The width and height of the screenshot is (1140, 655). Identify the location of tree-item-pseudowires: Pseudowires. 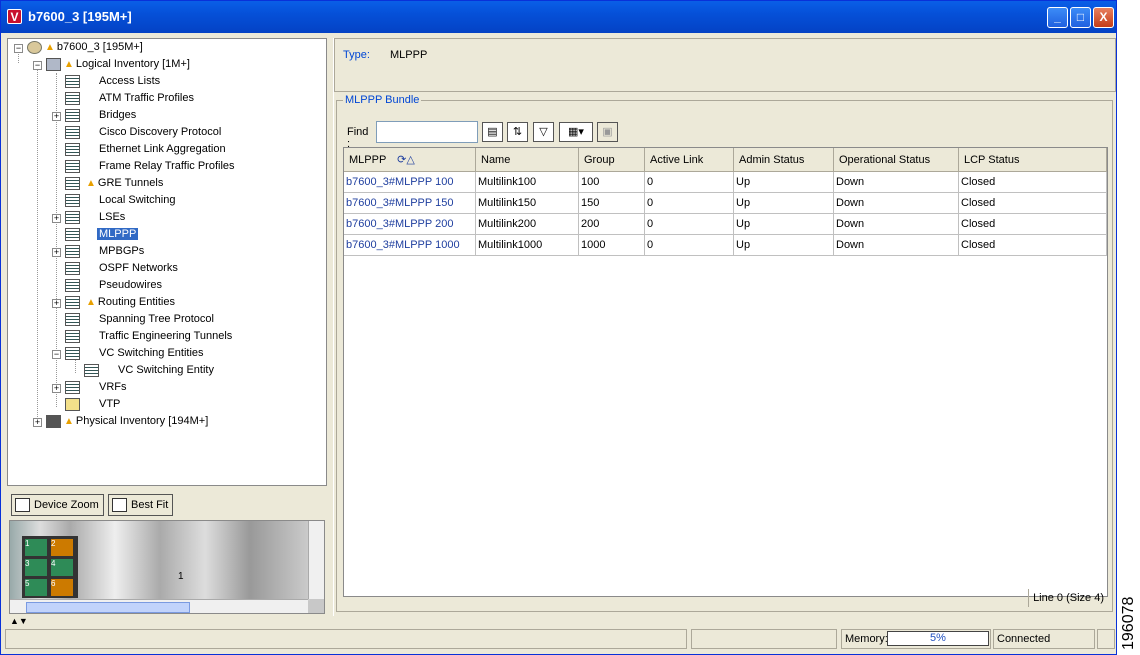
(113, 285).